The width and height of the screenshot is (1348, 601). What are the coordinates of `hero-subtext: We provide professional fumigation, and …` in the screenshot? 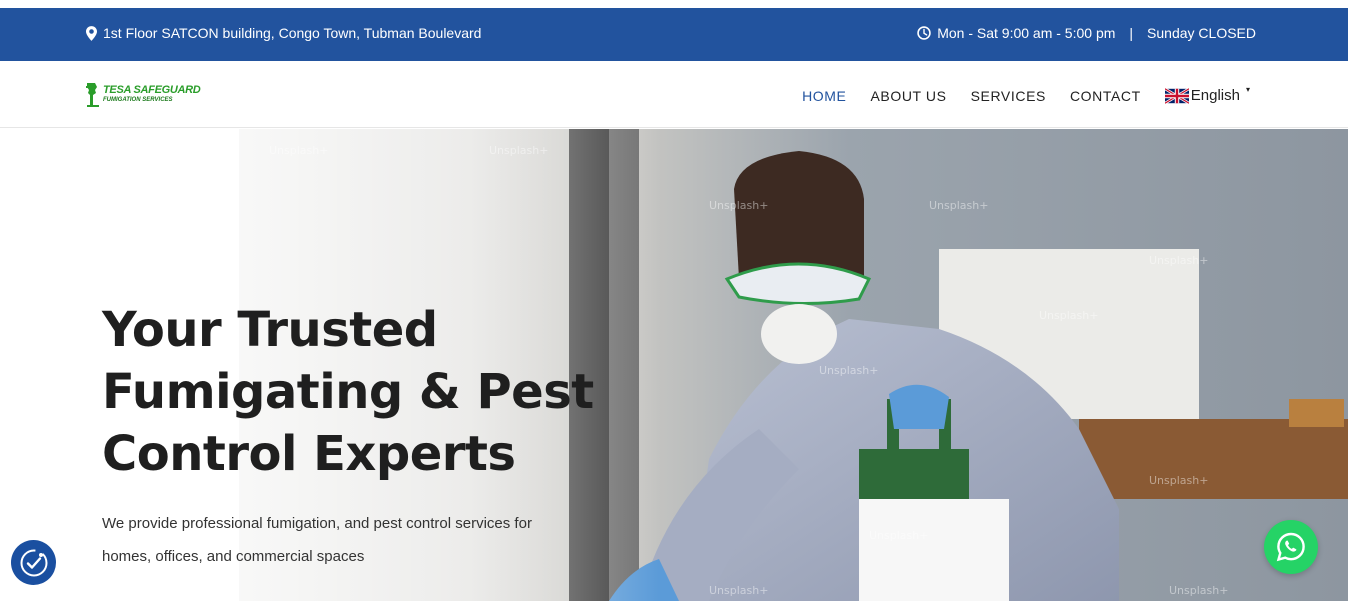 It's located at (317, 540).